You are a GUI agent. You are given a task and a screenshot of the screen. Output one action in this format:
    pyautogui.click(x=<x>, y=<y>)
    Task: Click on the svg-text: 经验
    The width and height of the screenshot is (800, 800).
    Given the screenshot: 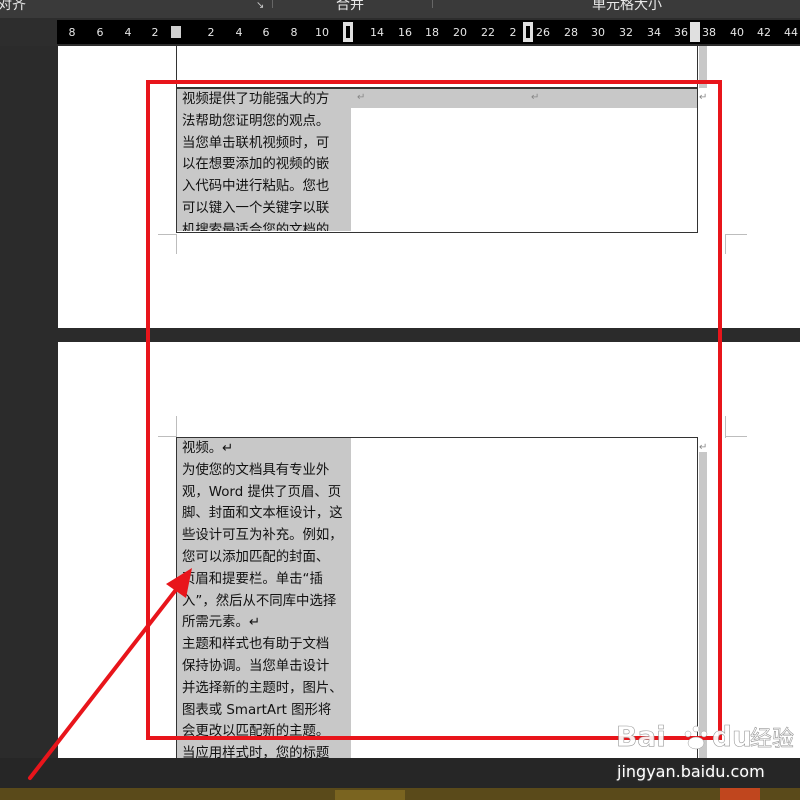 What is the action you would take?
    pyautogui.click(x=772, y=739)
    